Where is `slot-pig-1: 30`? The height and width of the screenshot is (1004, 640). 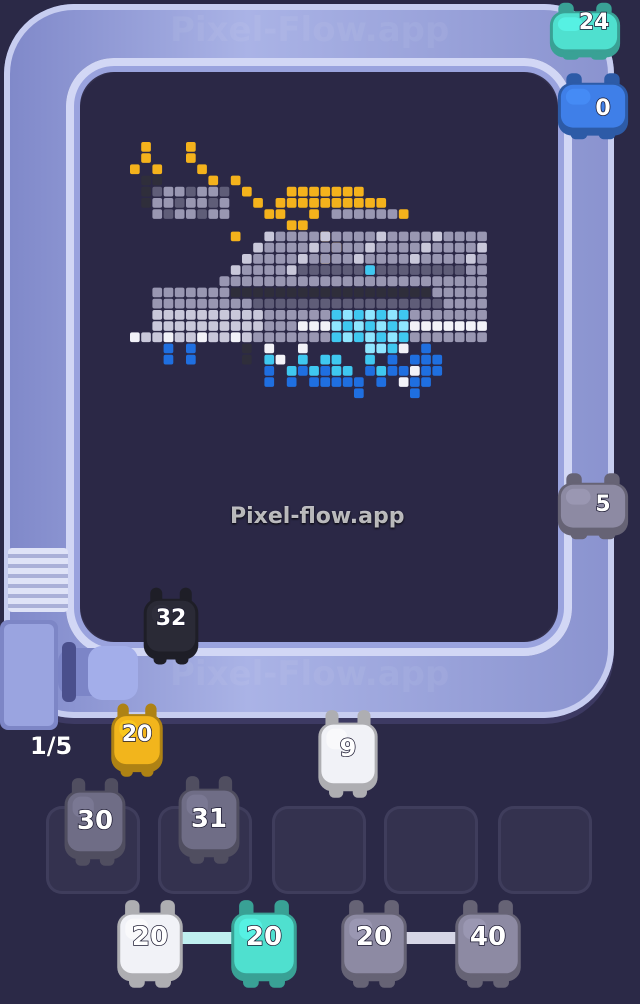
slot-pig-1: 30 is located at coordinates (95, 826).